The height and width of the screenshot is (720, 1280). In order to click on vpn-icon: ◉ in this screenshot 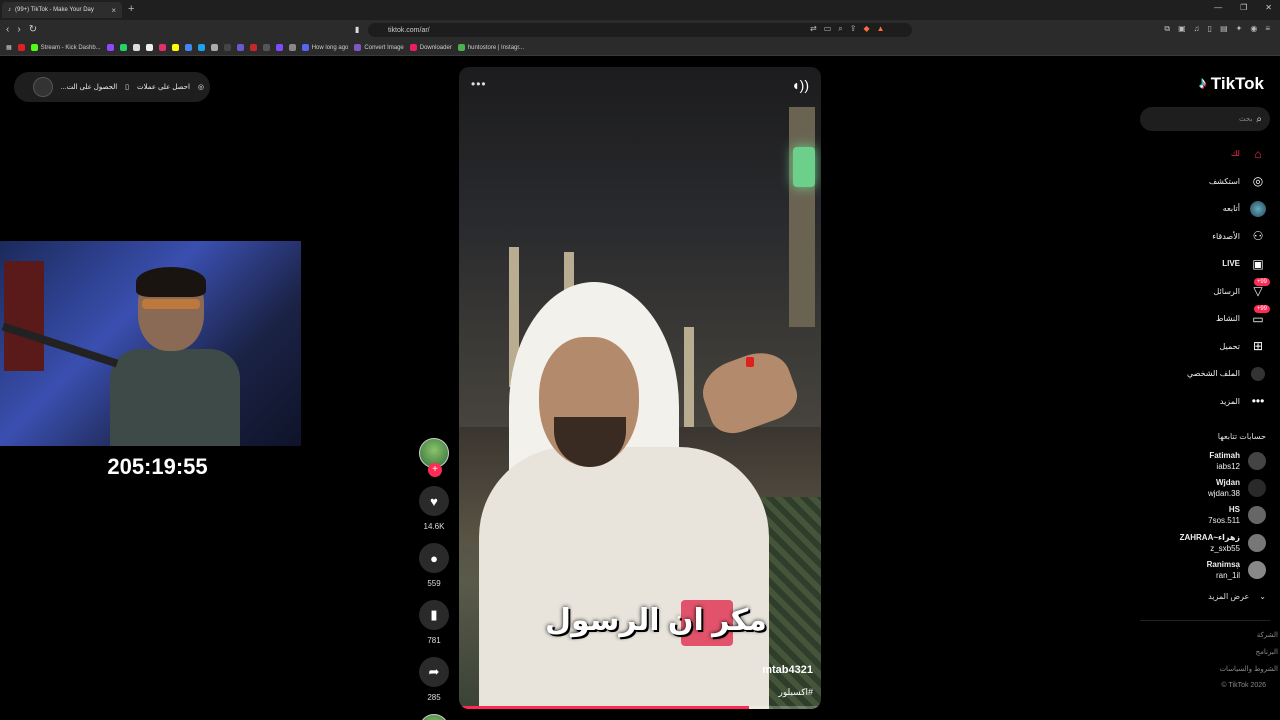, I will do `click(1253, 29)`.